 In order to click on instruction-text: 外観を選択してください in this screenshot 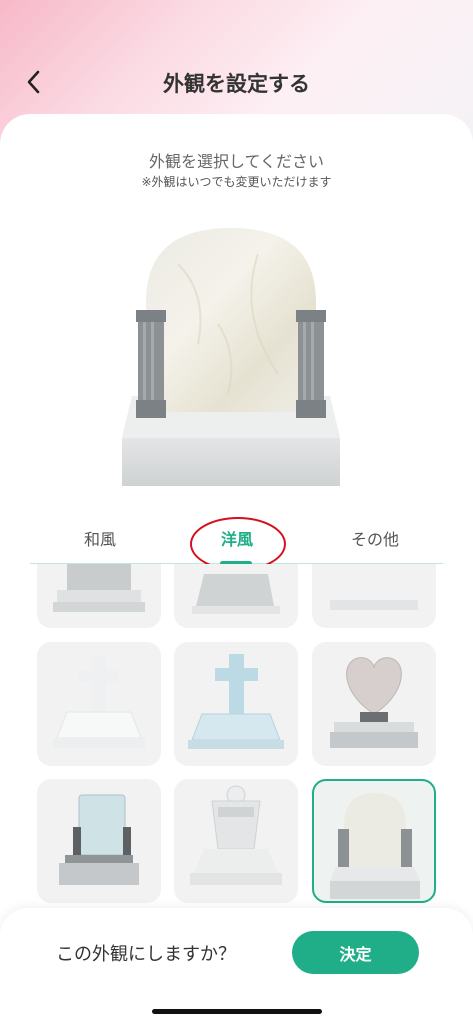, I will do `click(236, 161)`.